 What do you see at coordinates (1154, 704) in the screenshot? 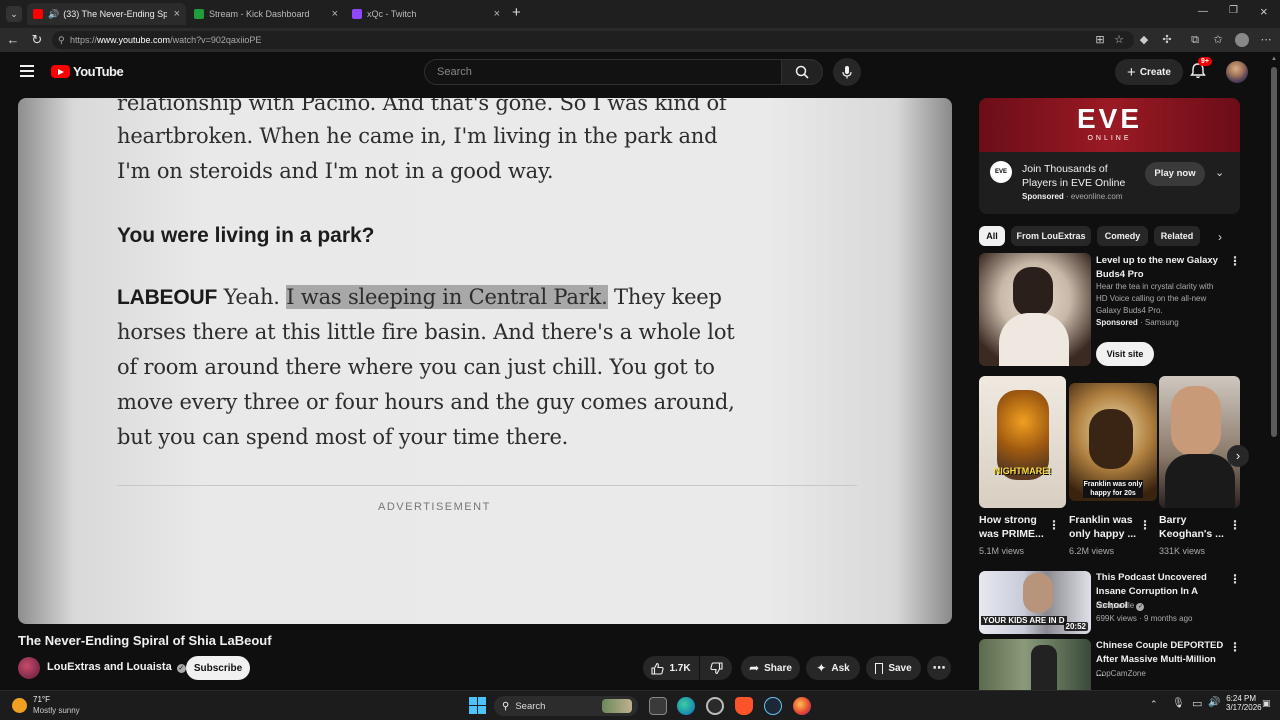
I see `show-hidden-icons-icon: ⌃` at bounding box center [1154, 704].